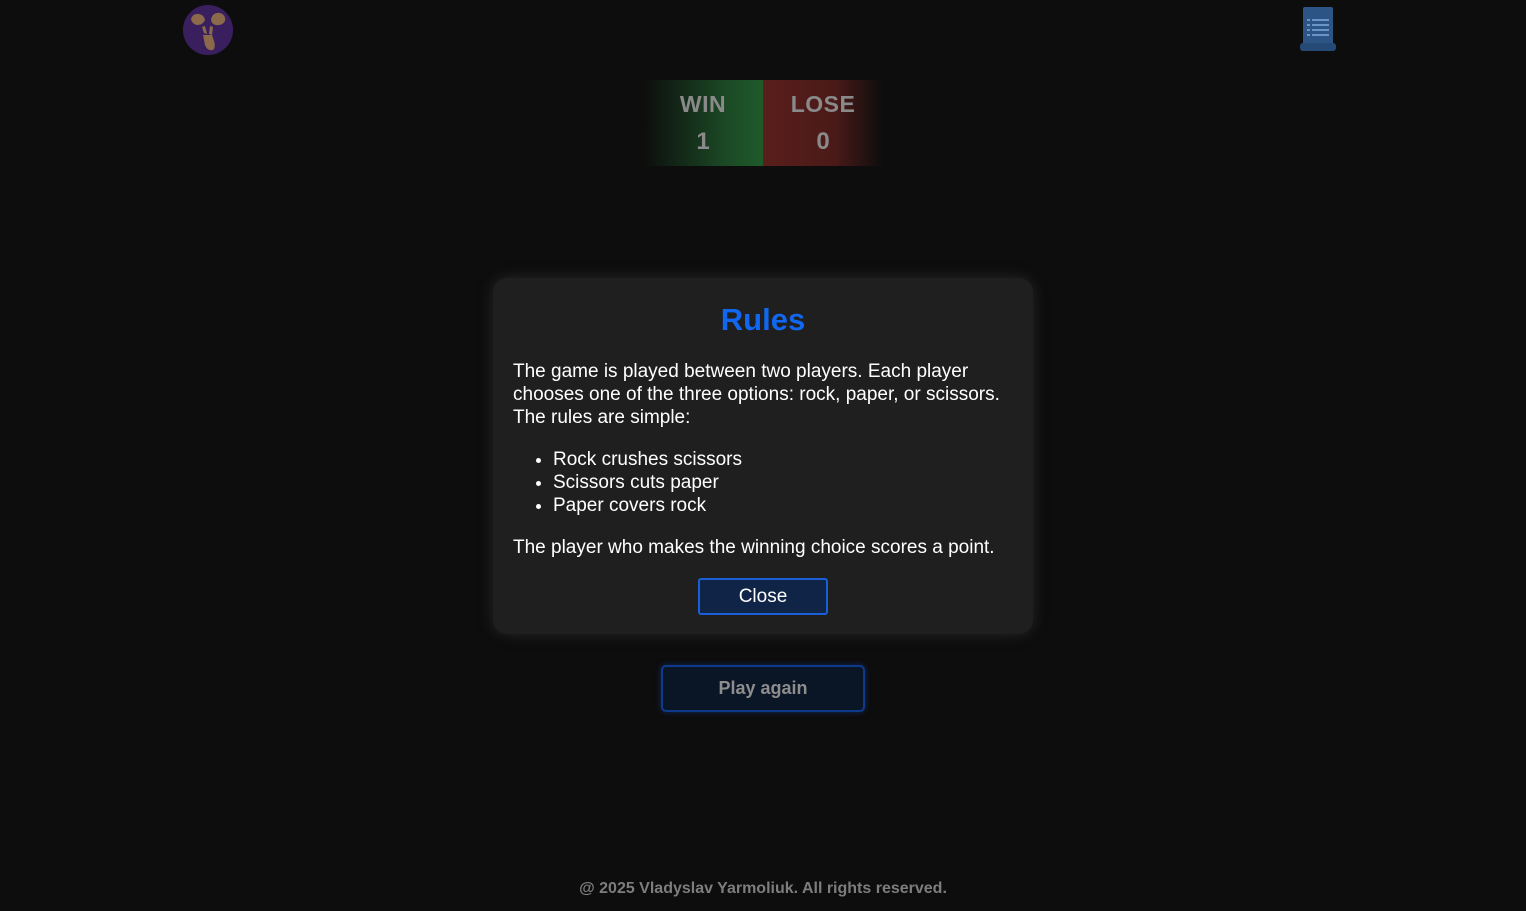 The width and height of the screenshot is (1526, 911). I want to click on lose-score: LOSE 0, so click(823, 123).